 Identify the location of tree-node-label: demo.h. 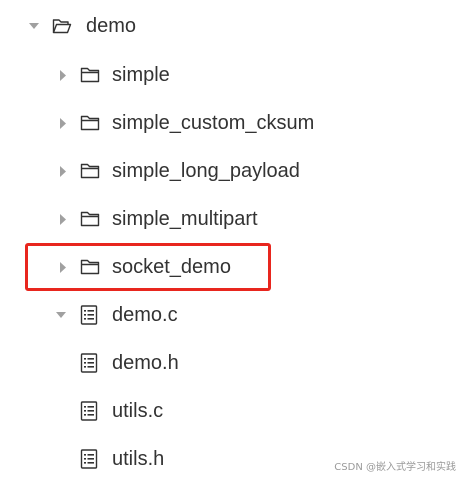
(145, 363).